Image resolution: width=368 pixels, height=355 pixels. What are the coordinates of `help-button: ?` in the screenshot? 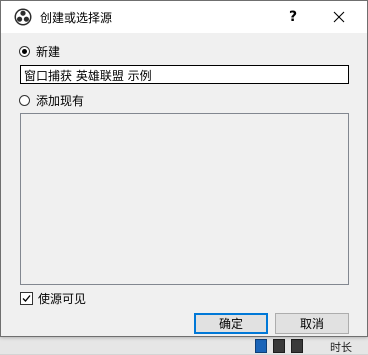 It's located at (293, 17).